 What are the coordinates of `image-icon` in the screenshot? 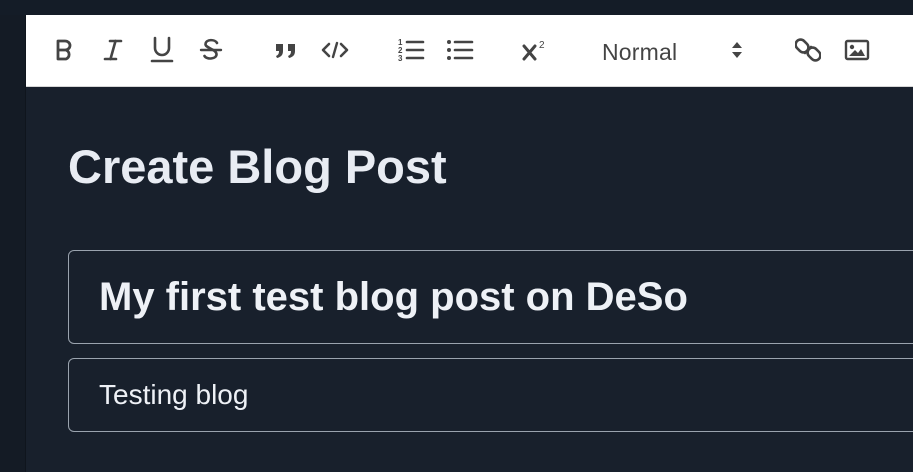 It's located at (857, 50).